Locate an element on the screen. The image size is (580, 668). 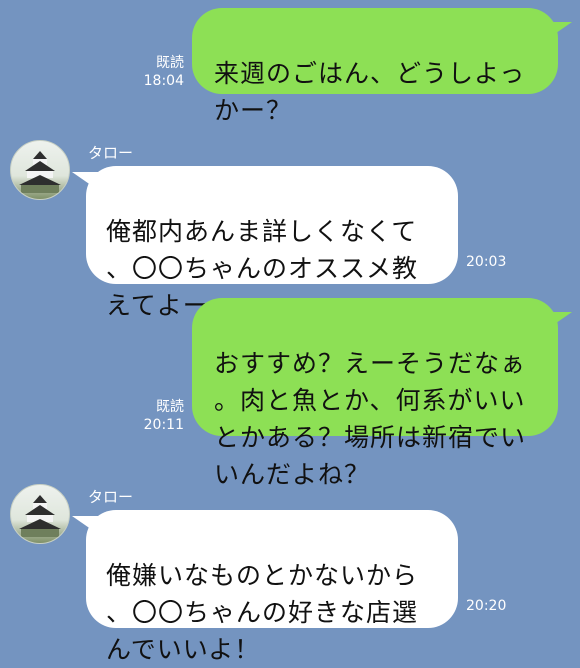
message-text: 来週のごはん、どうしよっ かー？ is located at coordinates (370, 92).